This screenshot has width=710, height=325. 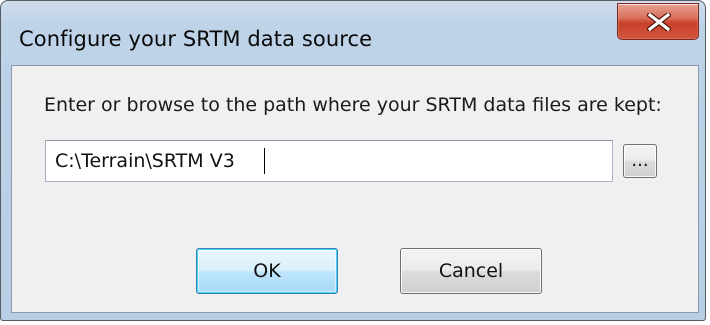 I want to click on path-input, so click(x=329, y=161).